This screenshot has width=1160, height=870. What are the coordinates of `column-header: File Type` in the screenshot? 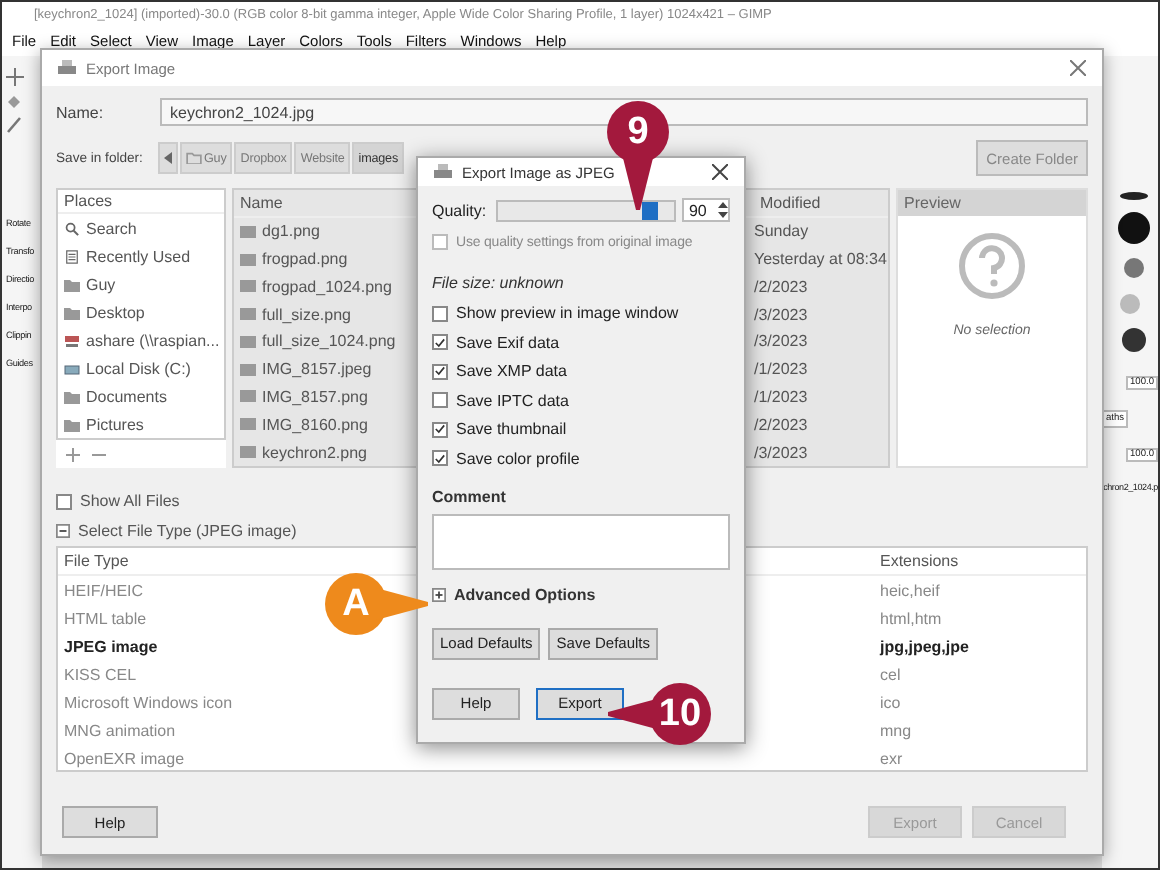 It's located at (472, 561).